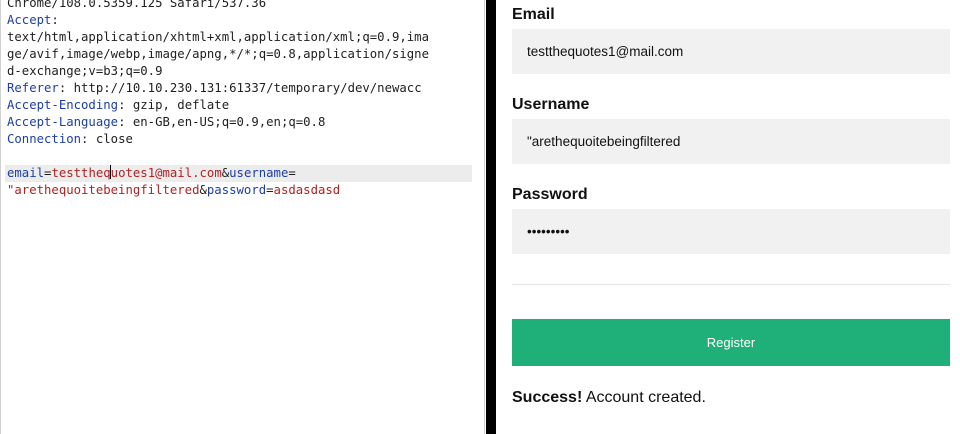 The width and height of the screenshot is (960, 434). Describe the element at coordinates (731, 284) in the screenshot. I see `form-divider` at that location.